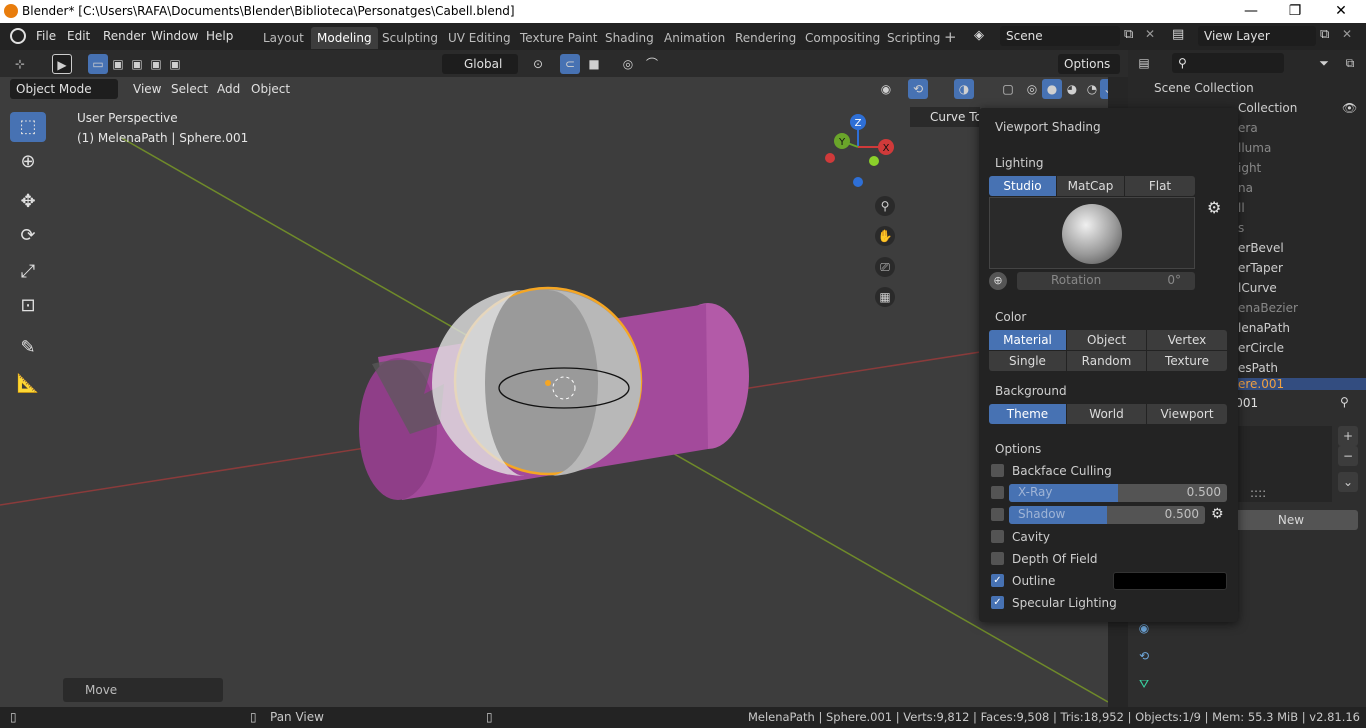 The width and height of the screenshot is (1366, 728). What do you see at coordinates (1349, 108) in the screenshot?
I see `eye-icon: 👁` at bounding box center [1349, 108].